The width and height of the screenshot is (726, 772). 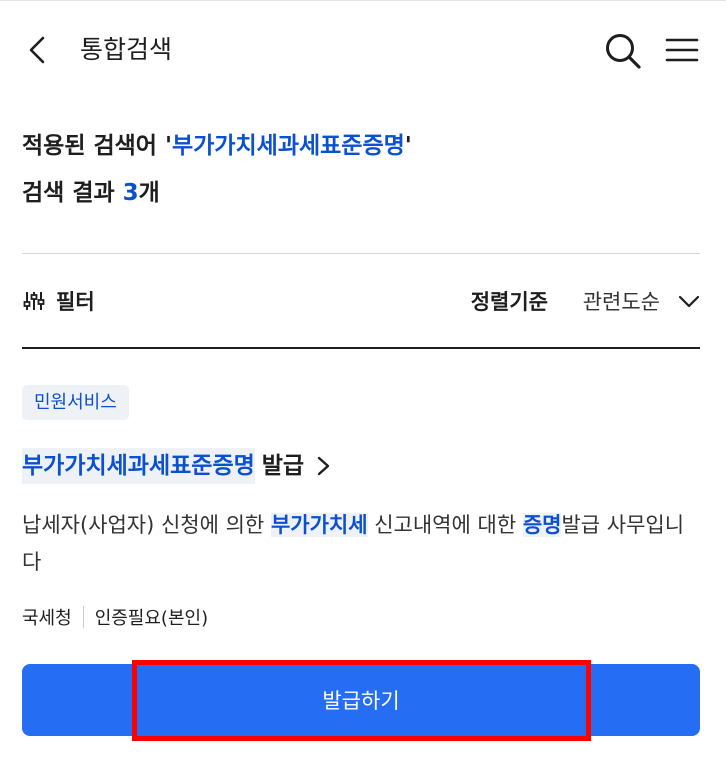 I want to click on hamburger-menu-icon, so click(x=682, y=50).